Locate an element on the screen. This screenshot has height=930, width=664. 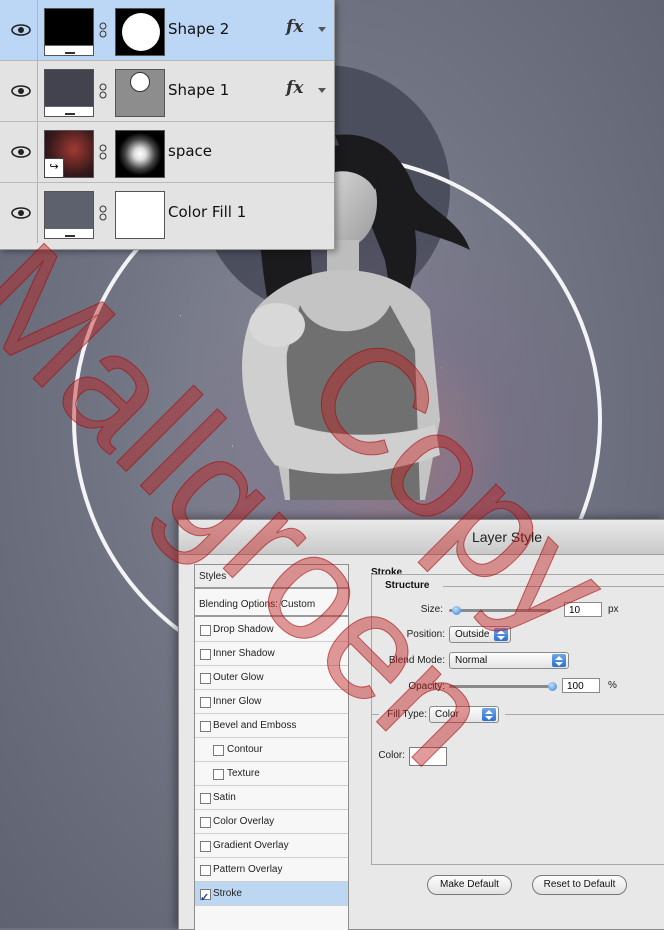
color-label: Color: is located at coordinates (391, 755).